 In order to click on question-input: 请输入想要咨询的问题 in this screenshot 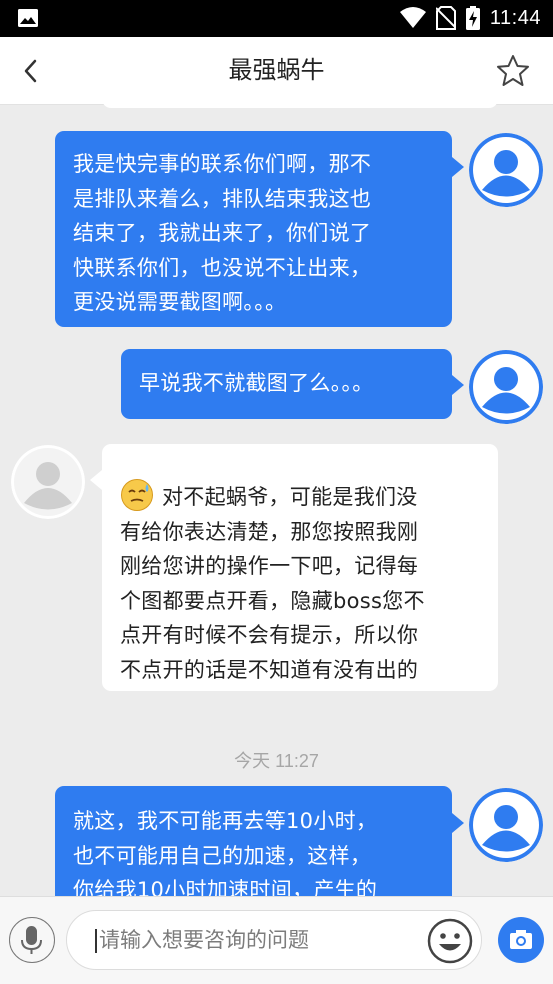, I will do `click(274, 940)`.